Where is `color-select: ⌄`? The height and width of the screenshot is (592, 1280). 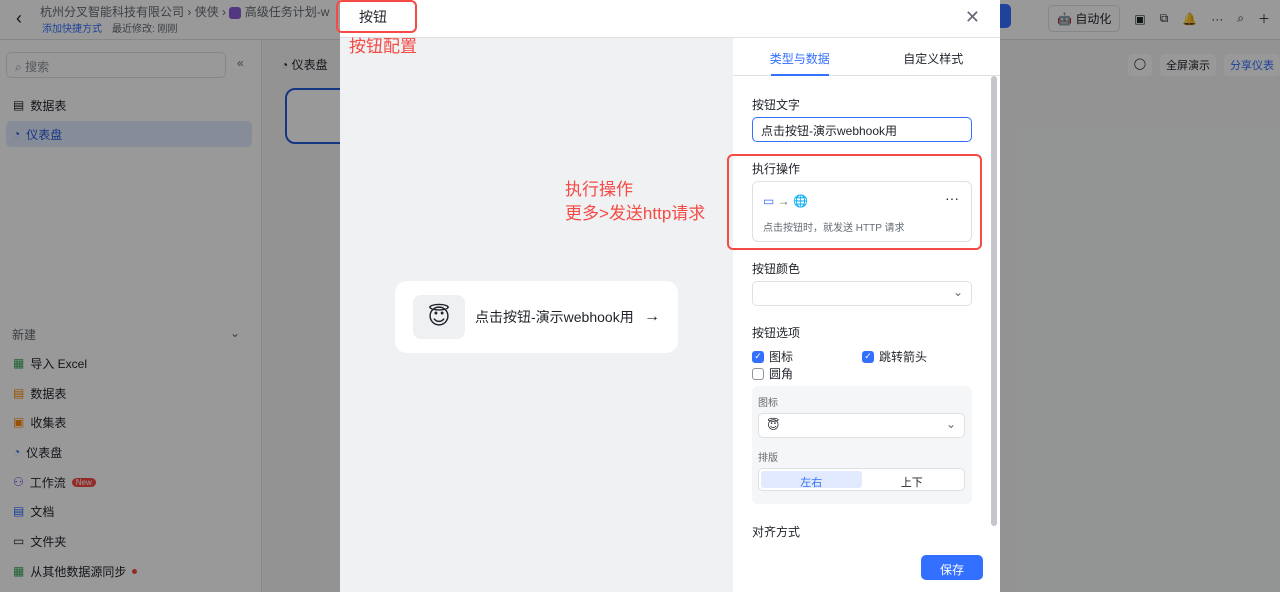
color-select: ⌄ is located at coordinates (862, 293).